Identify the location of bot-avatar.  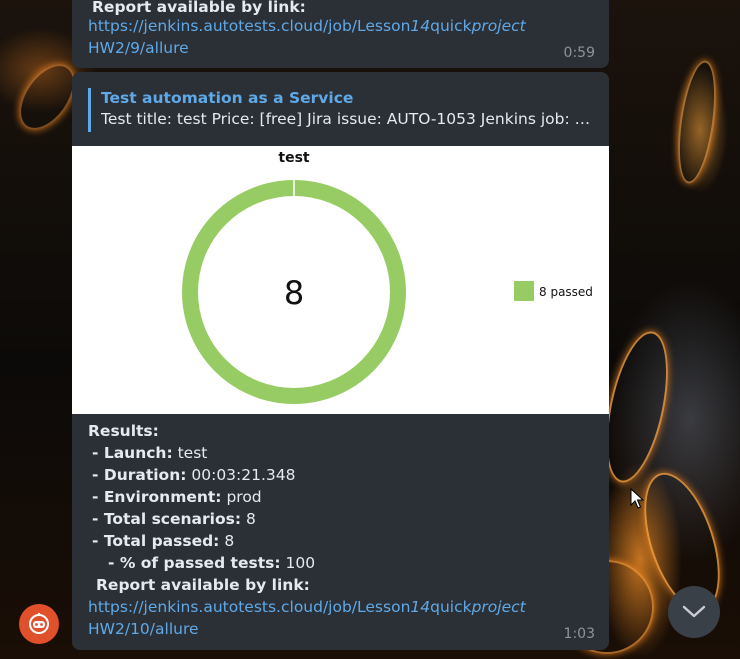
(39, 624).